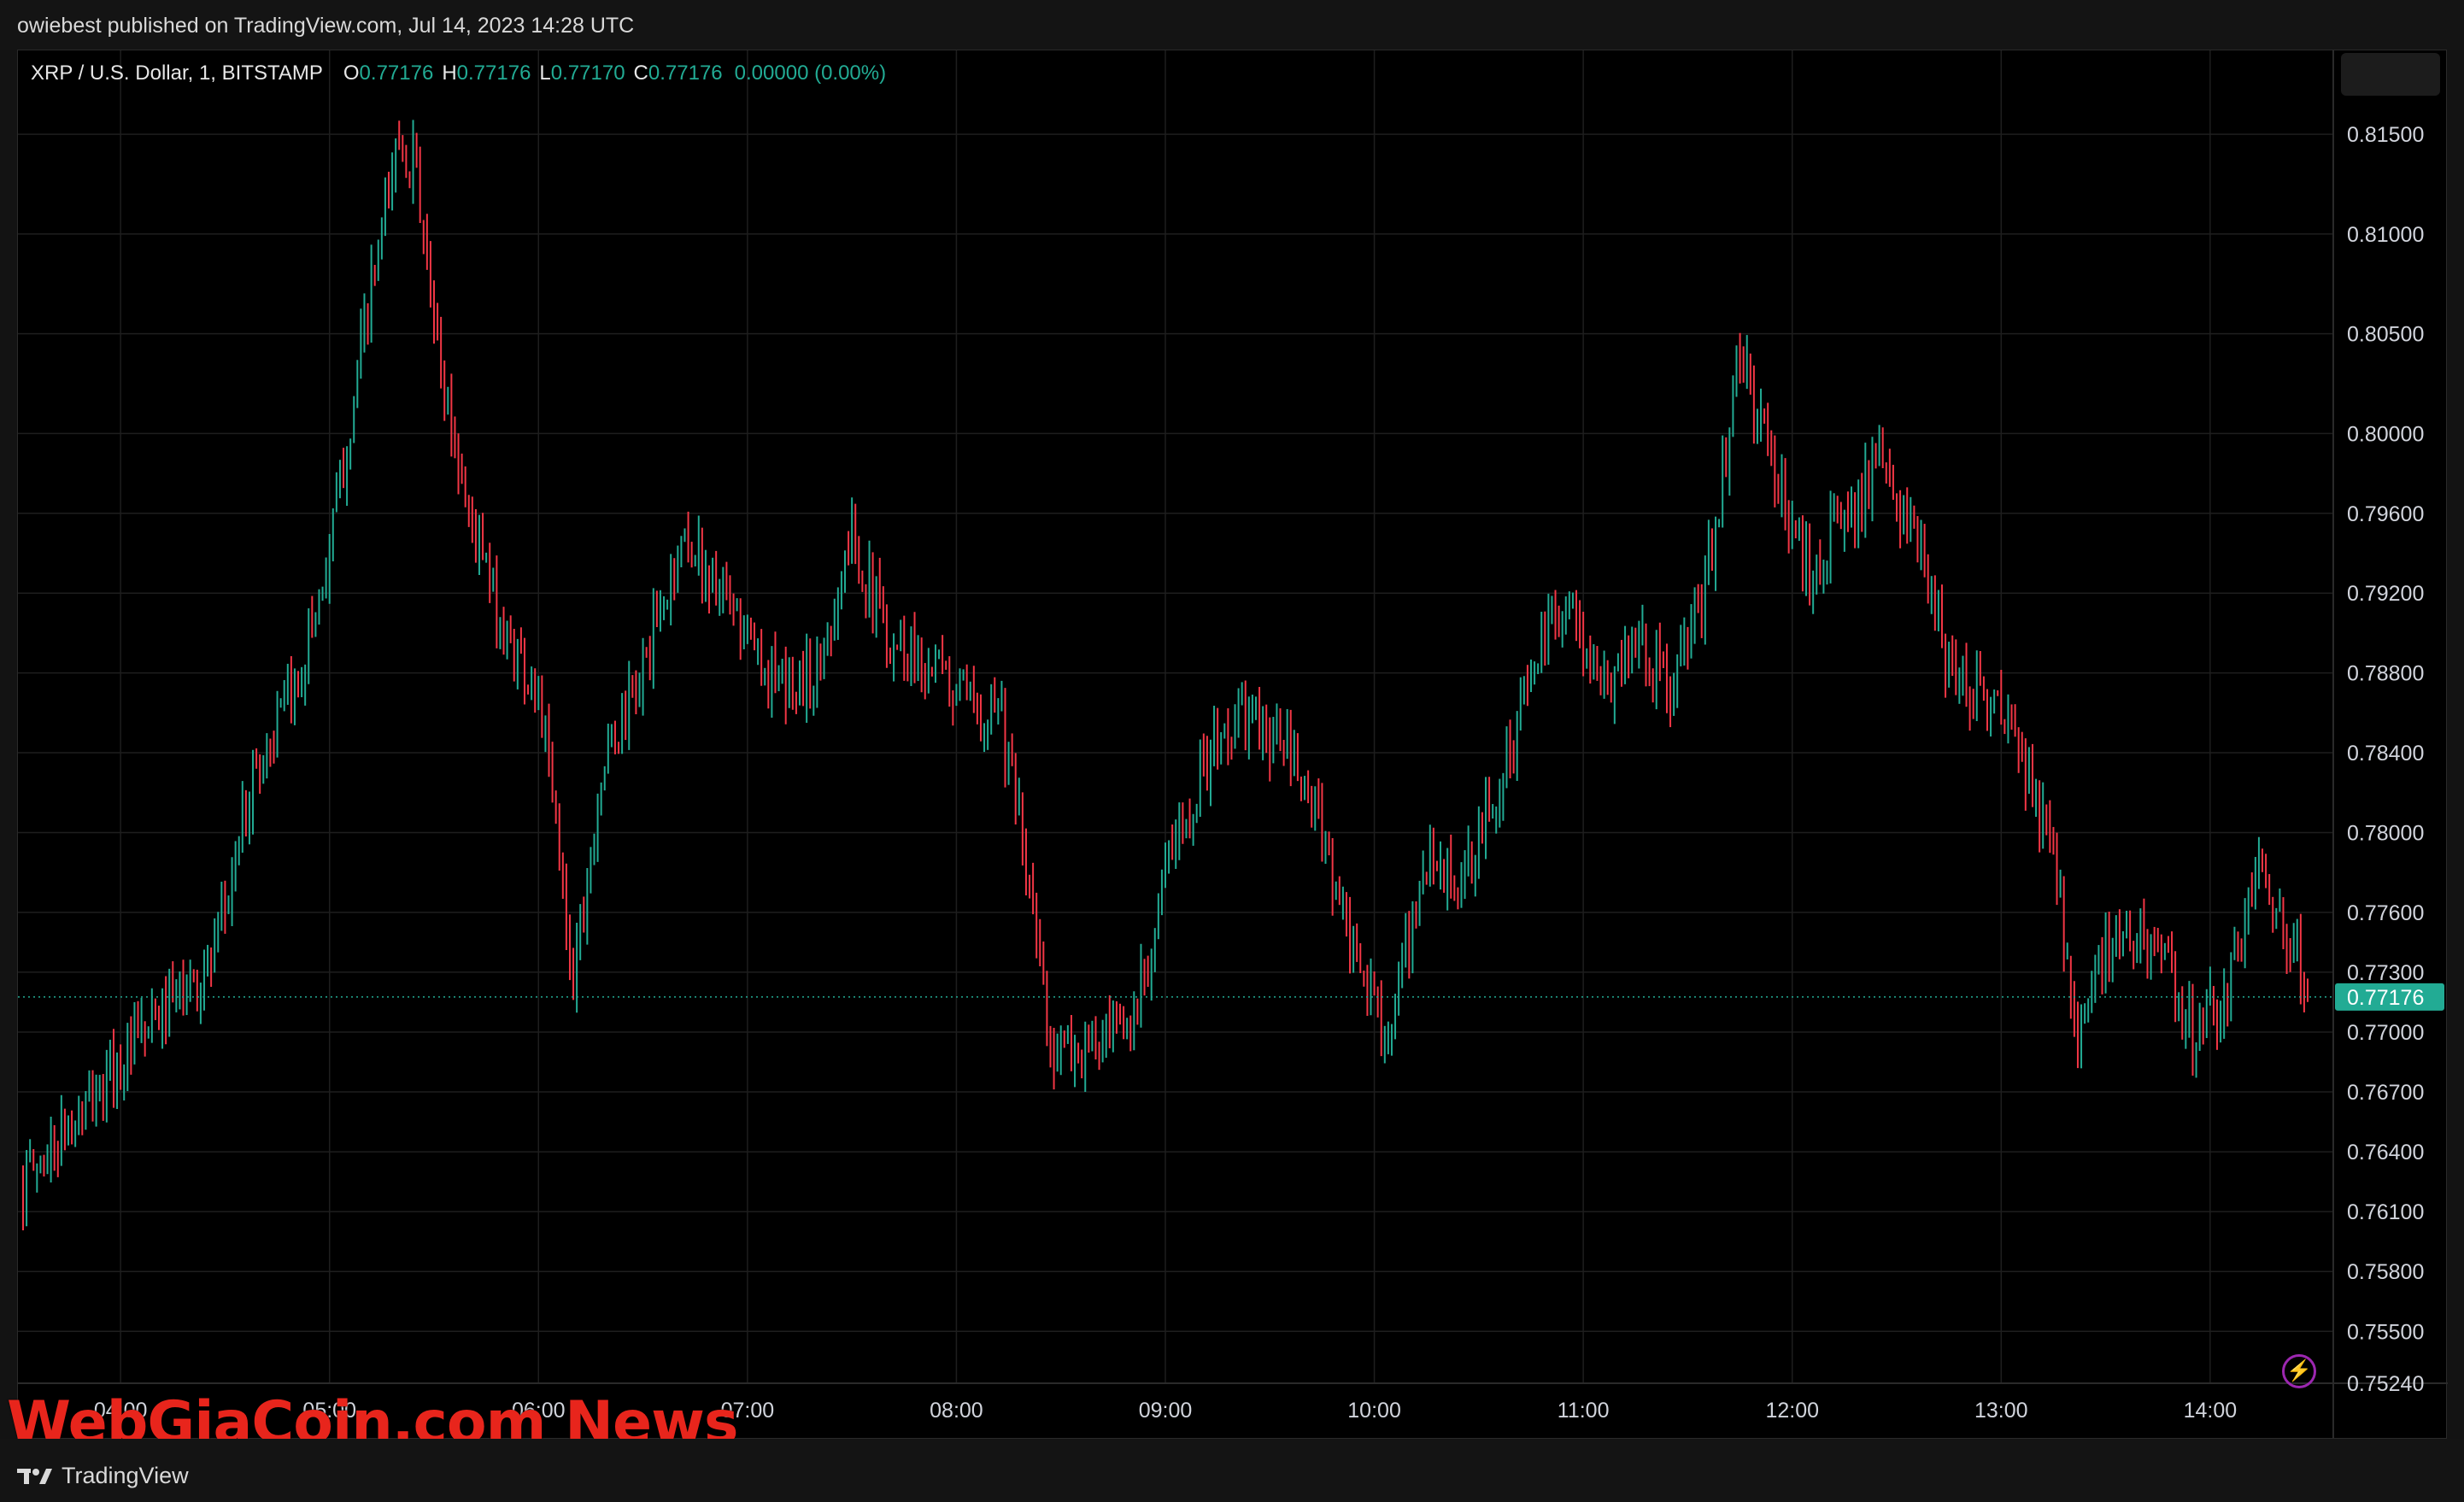  Describe the element at coordinates (2211, 1411) in the screenshot. I see `x-tick-label: 14:00` at that location.